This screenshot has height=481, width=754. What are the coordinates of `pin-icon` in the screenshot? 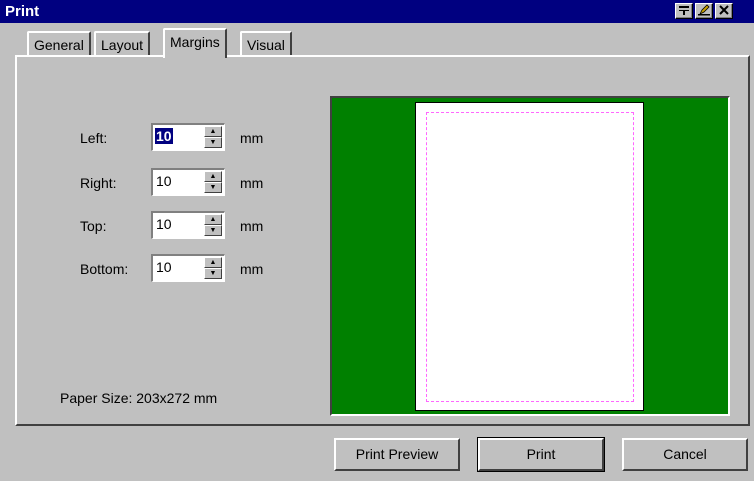 It's located at (684, 11).